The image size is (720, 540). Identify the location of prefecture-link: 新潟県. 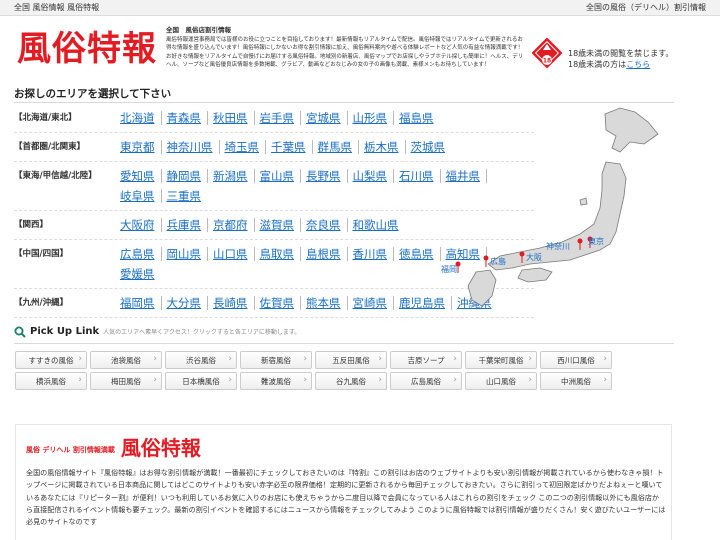
(234, 176).